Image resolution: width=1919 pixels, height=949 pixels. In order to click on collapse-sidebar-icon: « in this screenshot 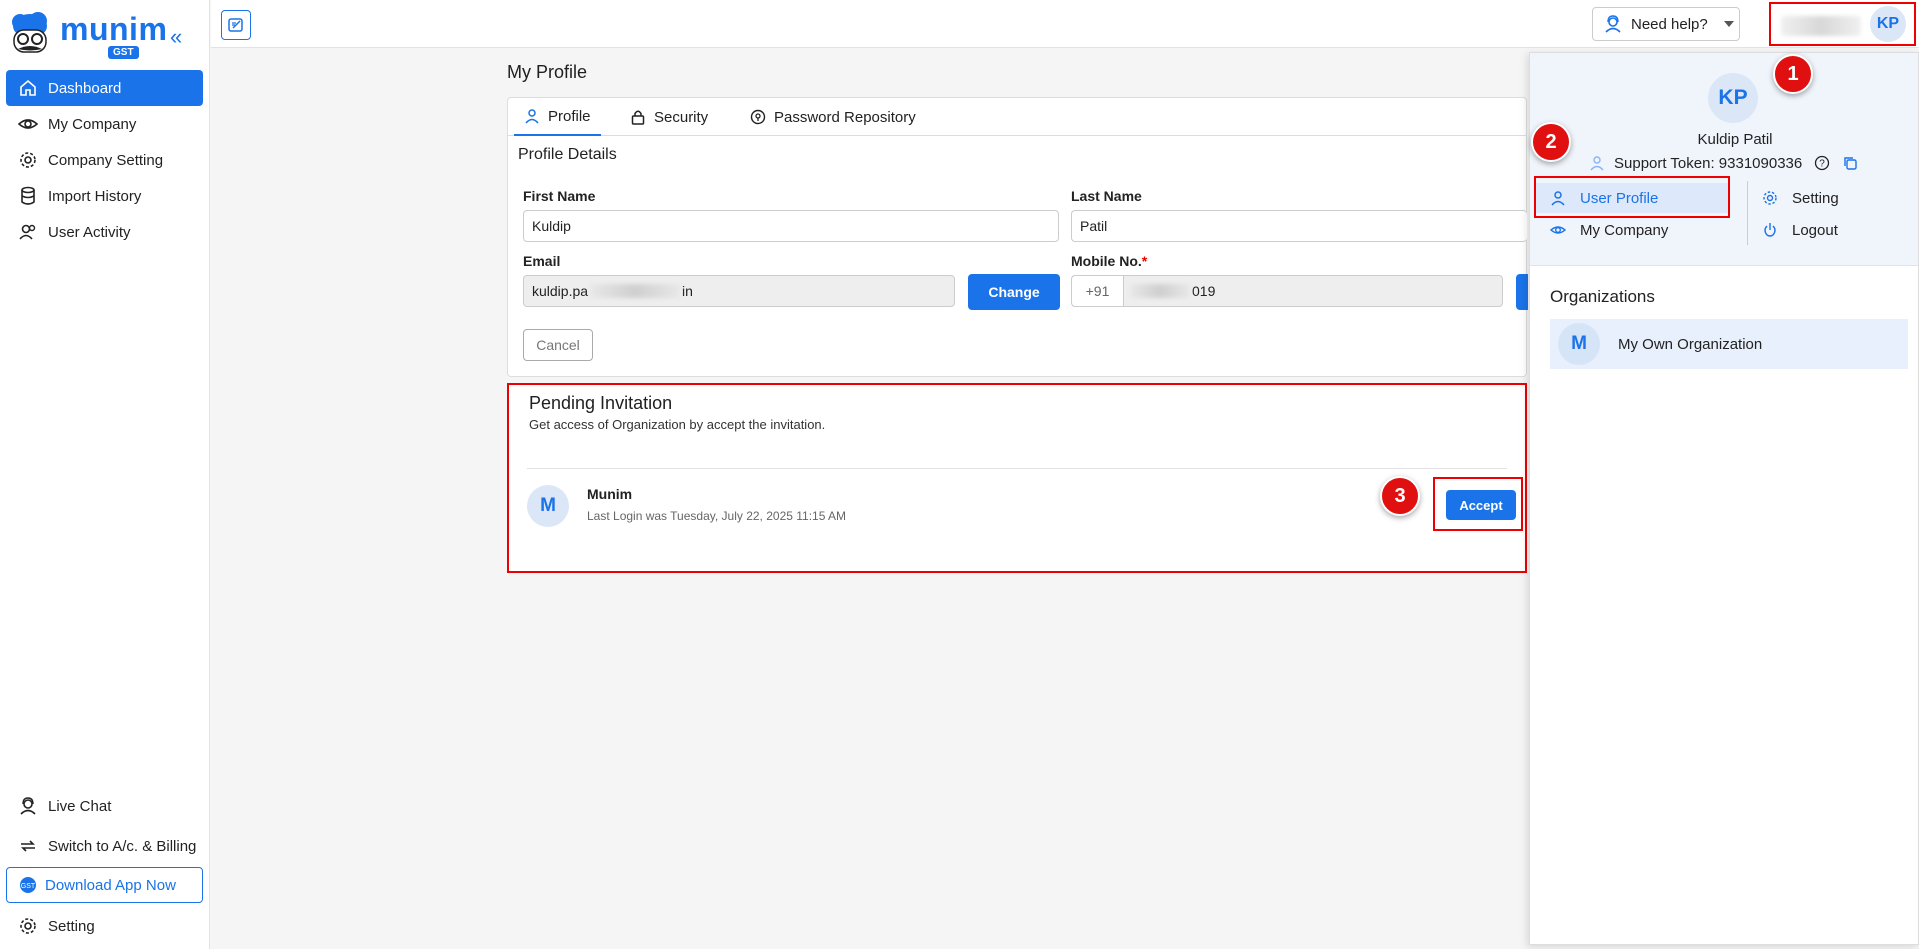, I will do `click(176, 37)`.